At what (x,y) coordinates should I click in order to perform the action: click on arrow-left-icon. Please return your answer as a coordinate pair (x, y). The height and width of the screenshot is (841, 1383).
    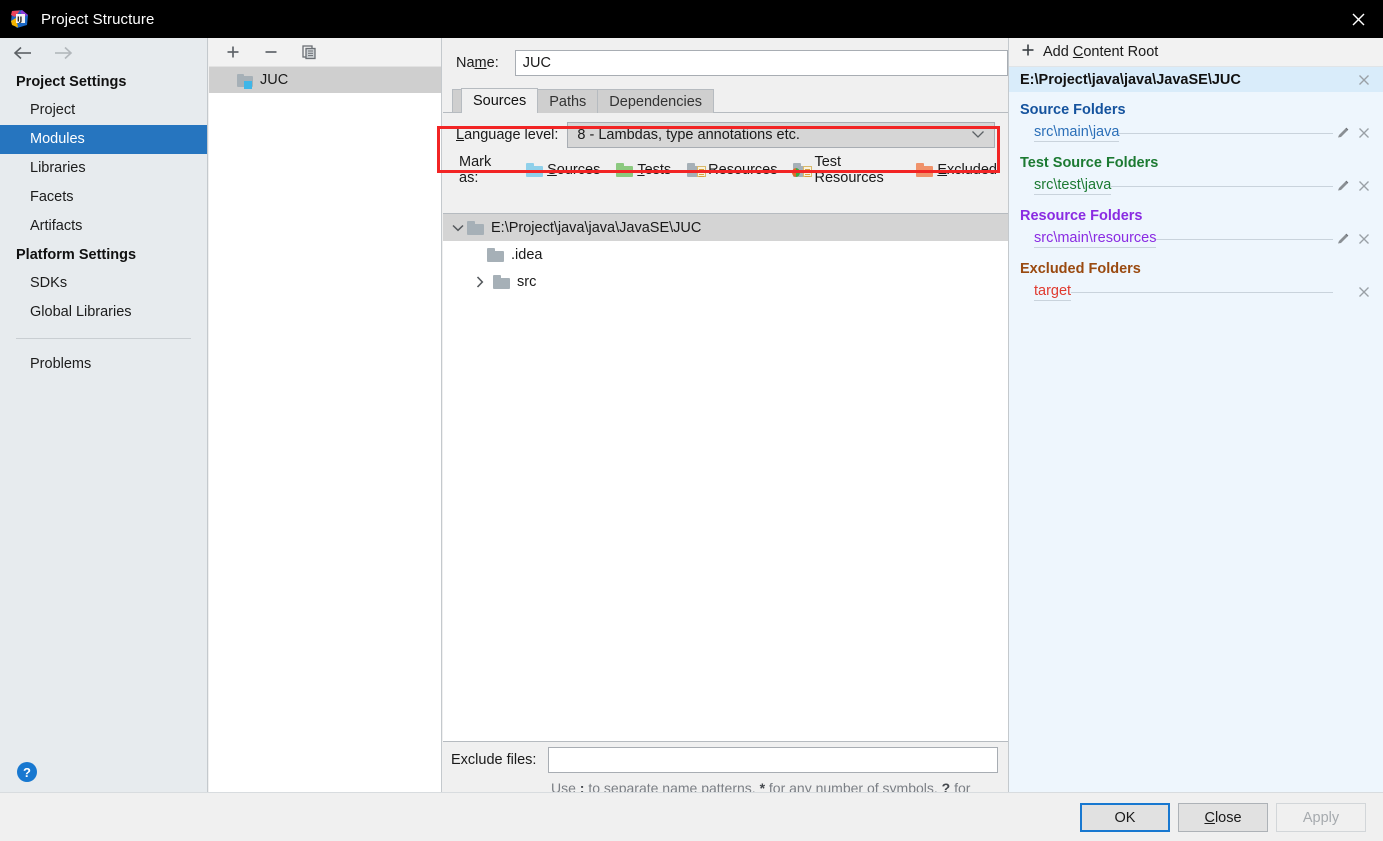
    Looking at the image, I should click on (23, 53).